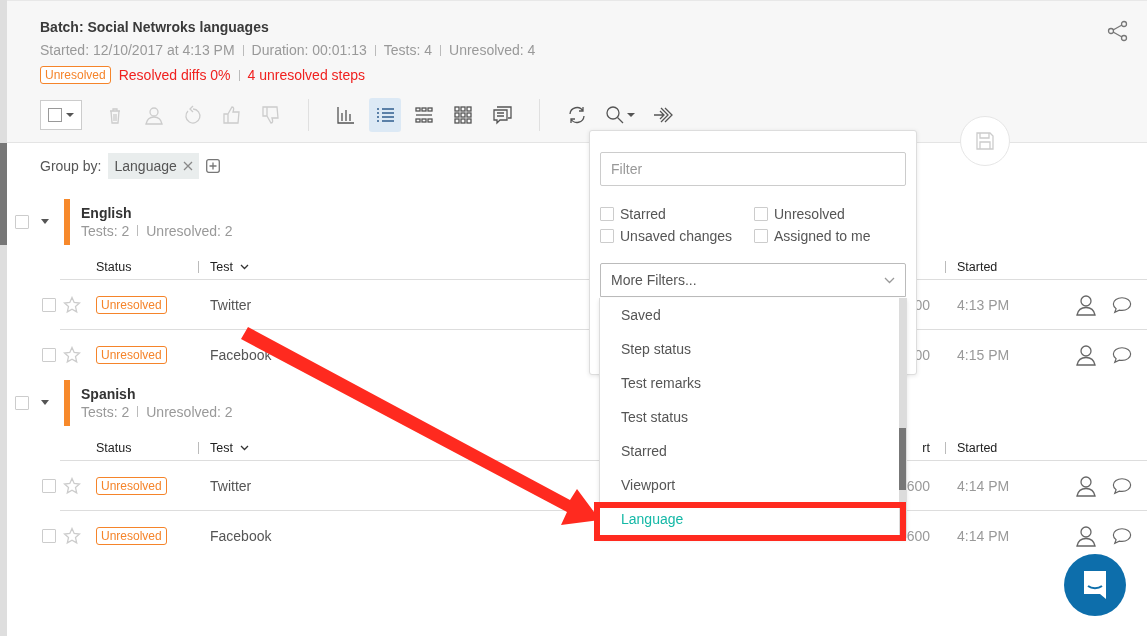  Describe the element at coordinates (408, 50) in the screenshot. I see `batch-info: Tests: 4` at that location.